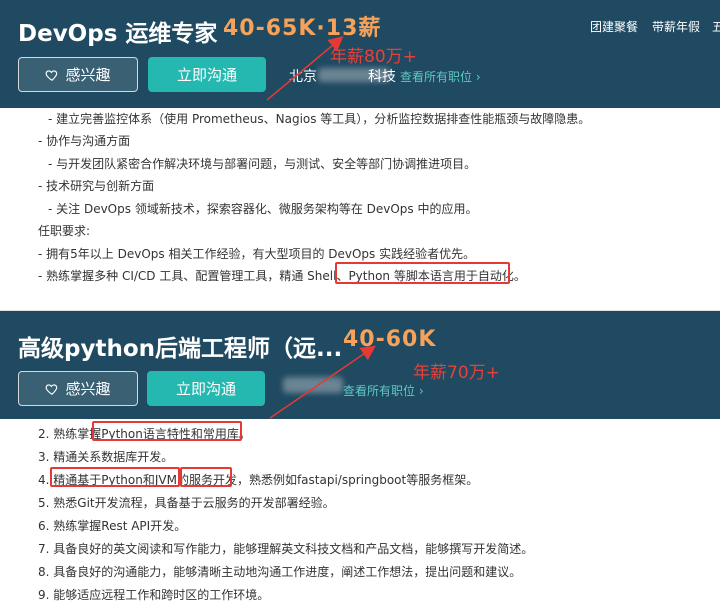 The height and width of the screenshot is (604, 720). Describe the element at coordinates (313, 385) in the screenshot. I see `redacted-company` at that location.